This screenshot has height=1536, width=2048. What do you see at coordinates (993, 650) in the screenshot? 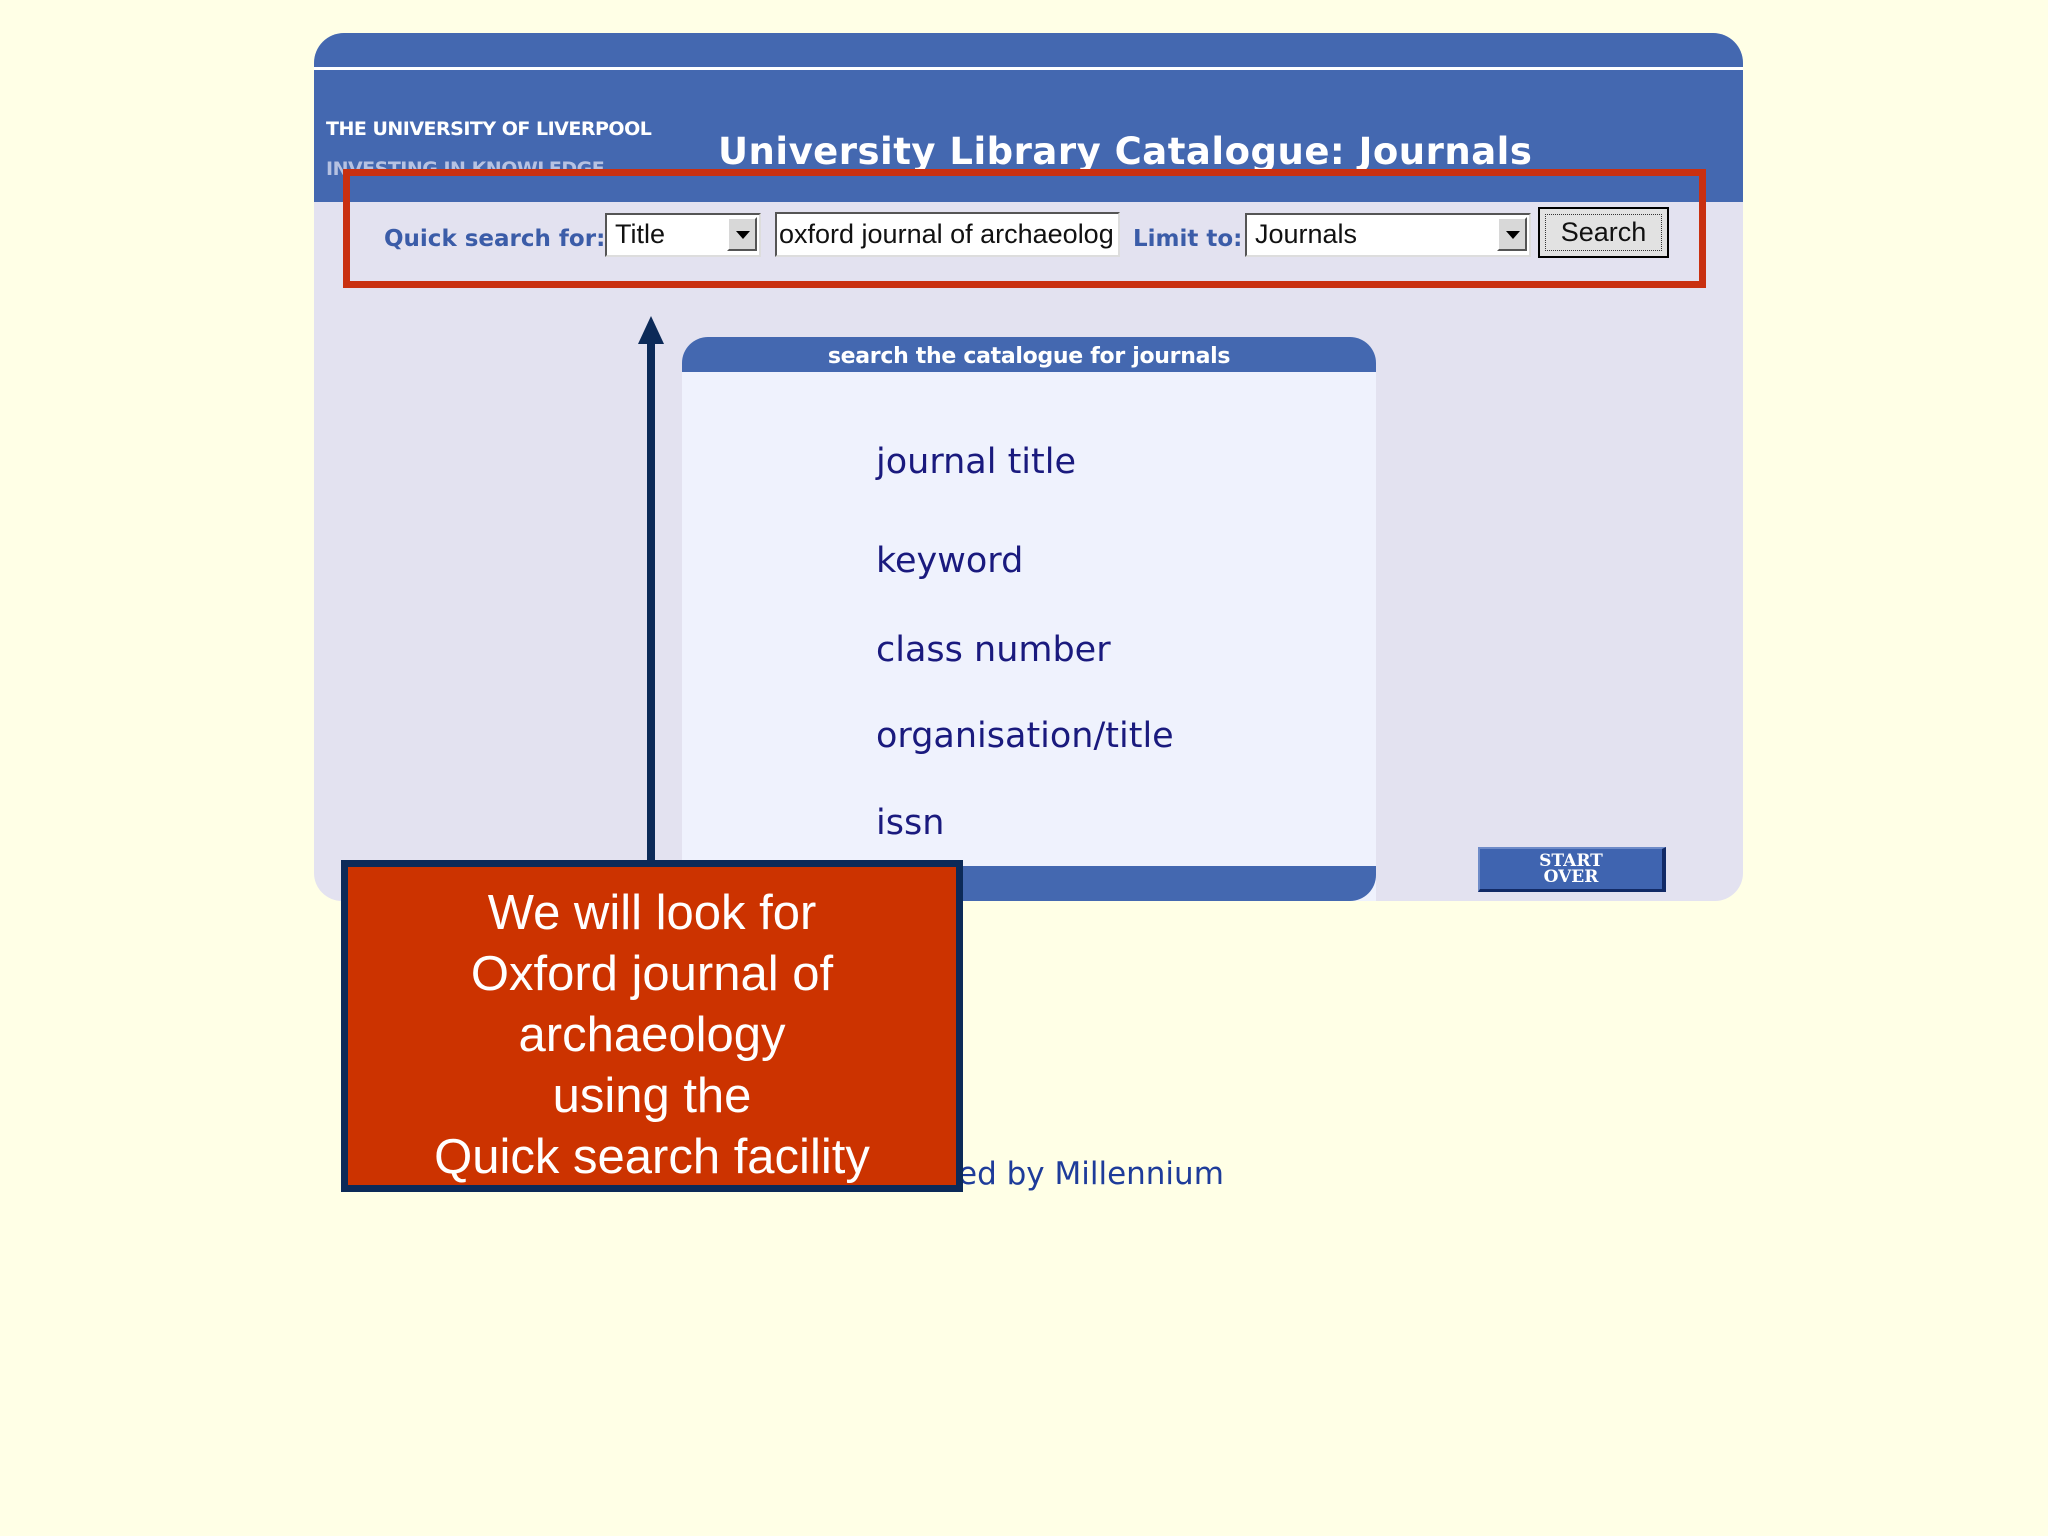
I see `link-class-number: class number` at bounding box center [993, 650].